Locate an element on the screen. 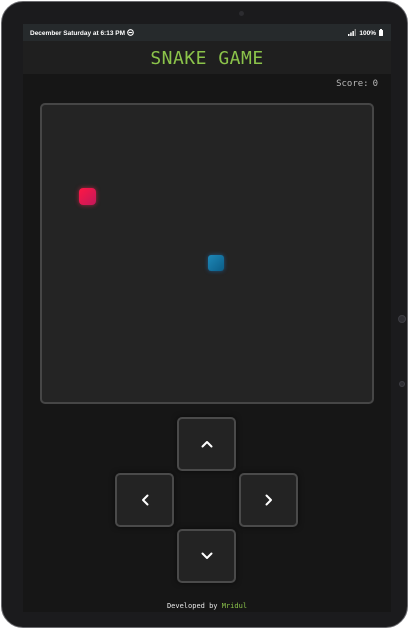 Image resolution: width=411 pixels, height=631 pixels. footer-prefix: Developed by is located at coordinates (192, 606).